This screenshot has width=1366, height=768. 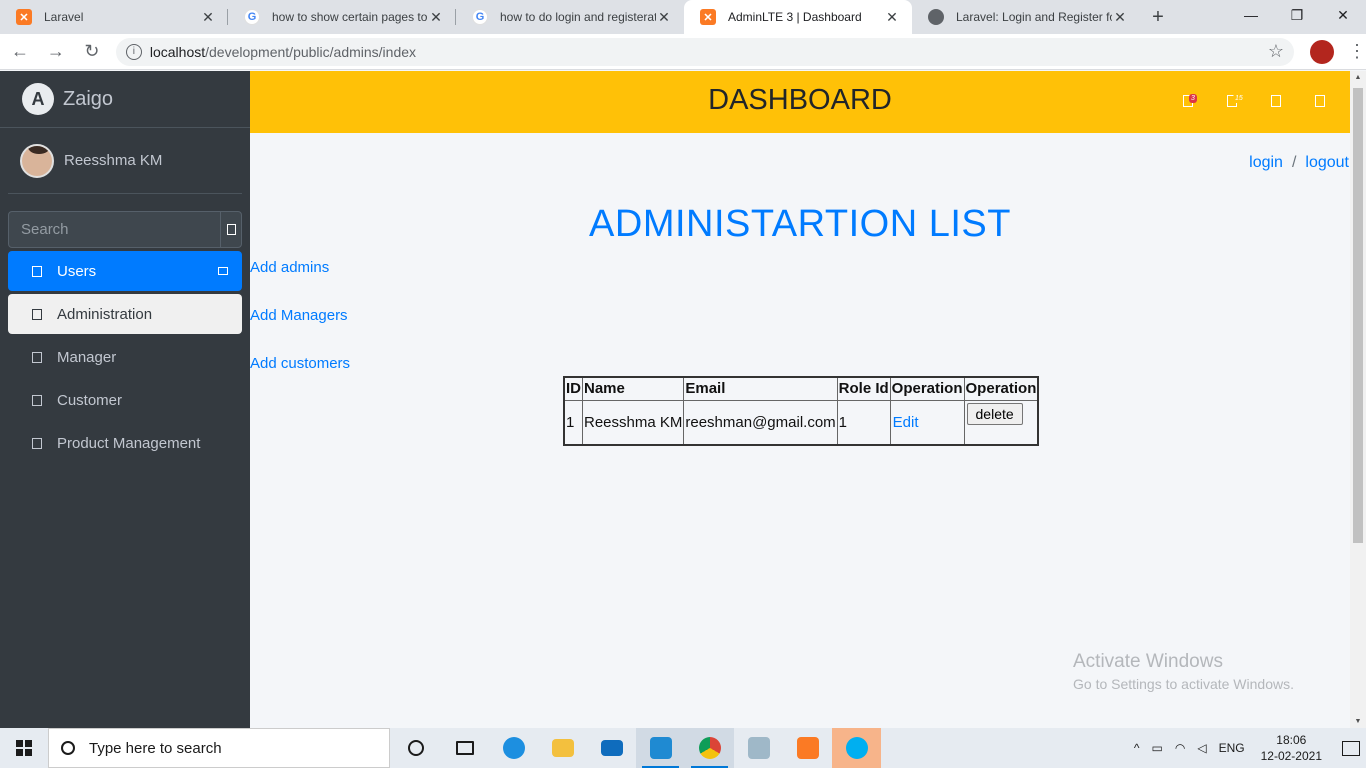 I want to click on auth-links: login / logout, so click(x=1299, y=163).